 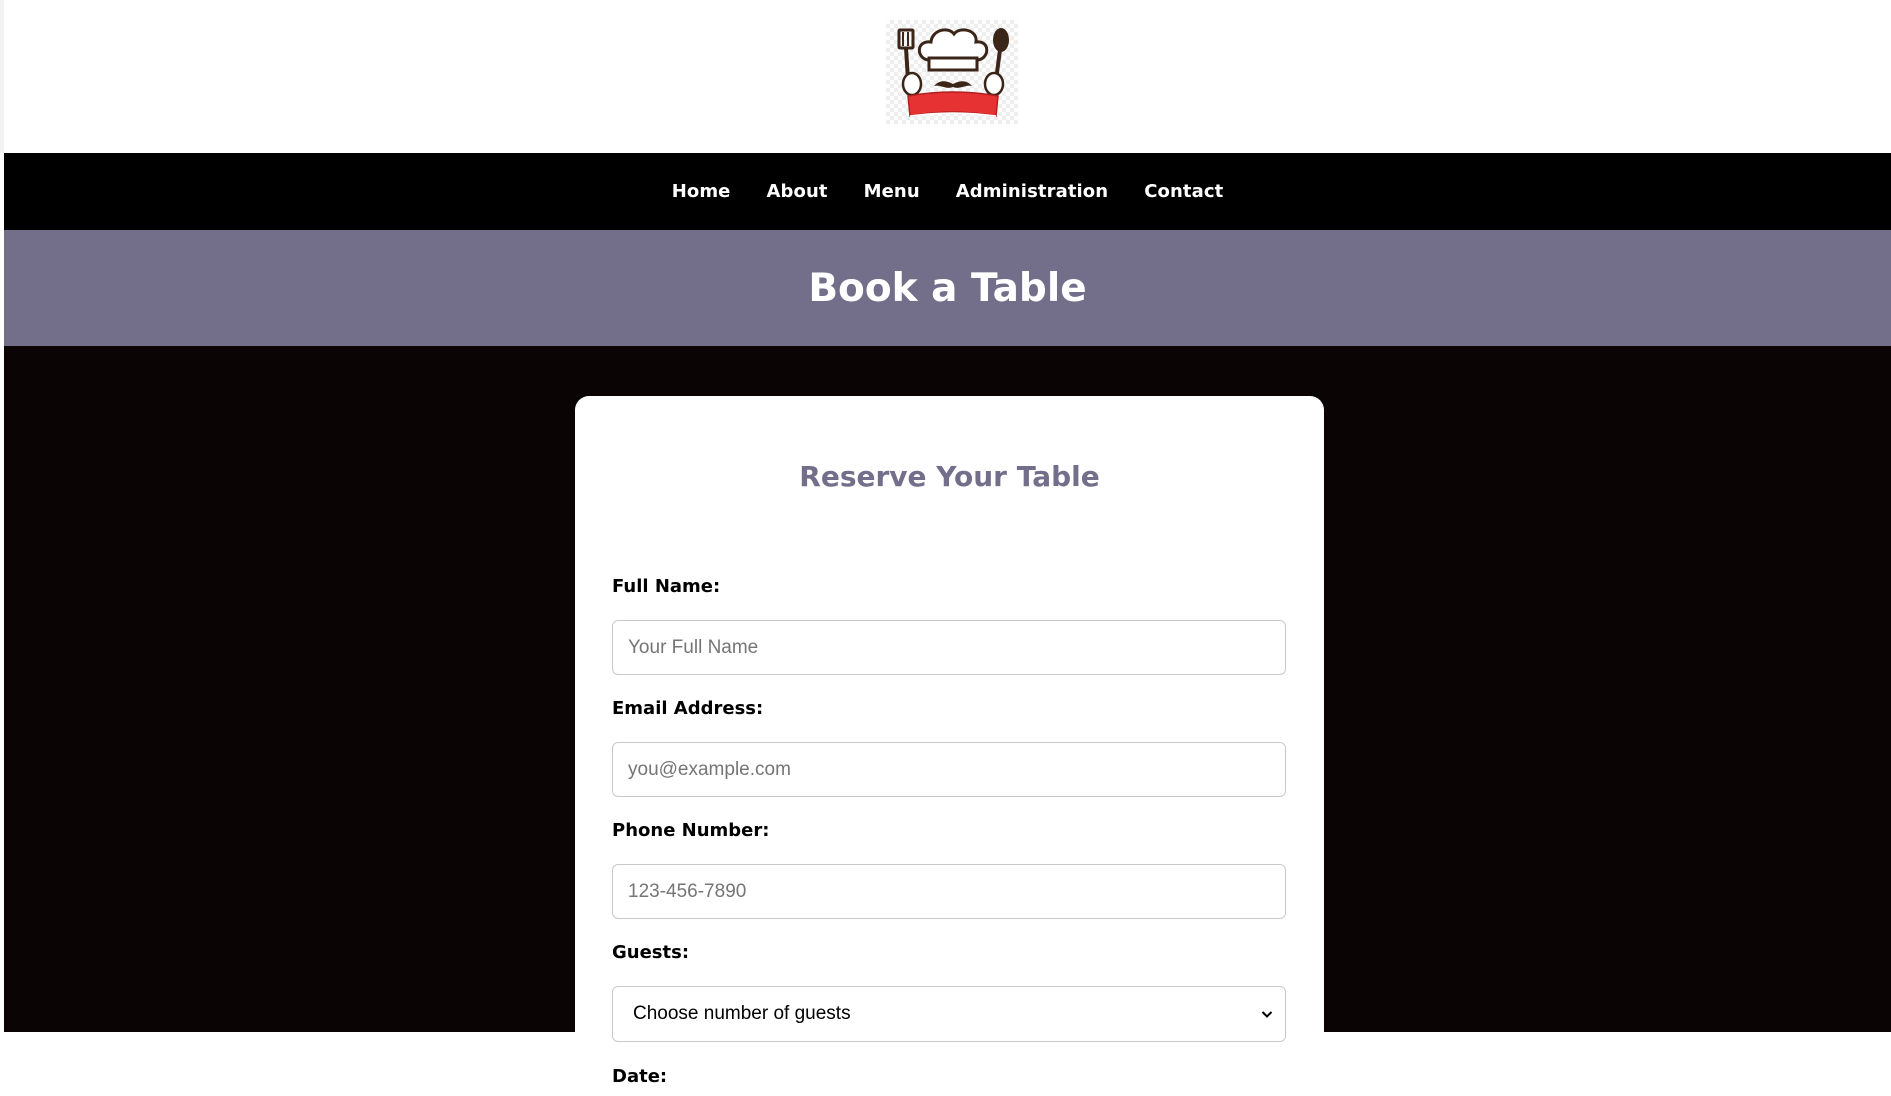 What do you see at coordinates (640, 1076) in the screenshot?
I see `date-label: Date:` at bounding box center [640, 1076].